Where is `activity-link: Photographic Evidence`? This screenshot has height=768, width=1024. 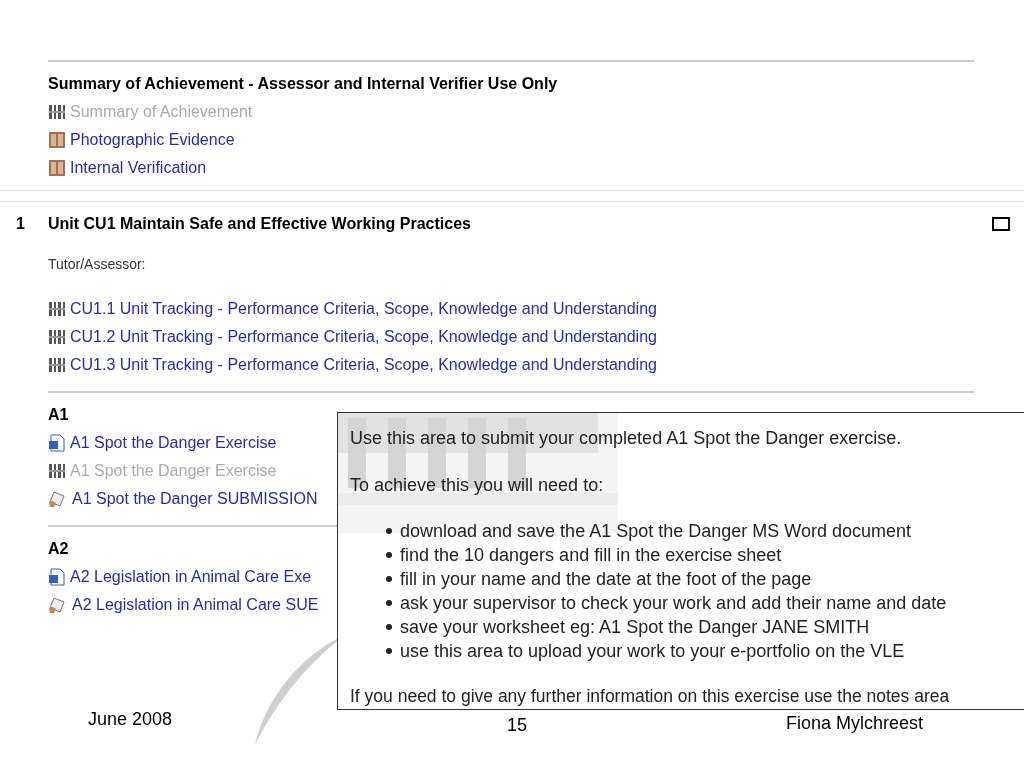 activity-link: Photographic Evidence is located at coordinates (152, 140).